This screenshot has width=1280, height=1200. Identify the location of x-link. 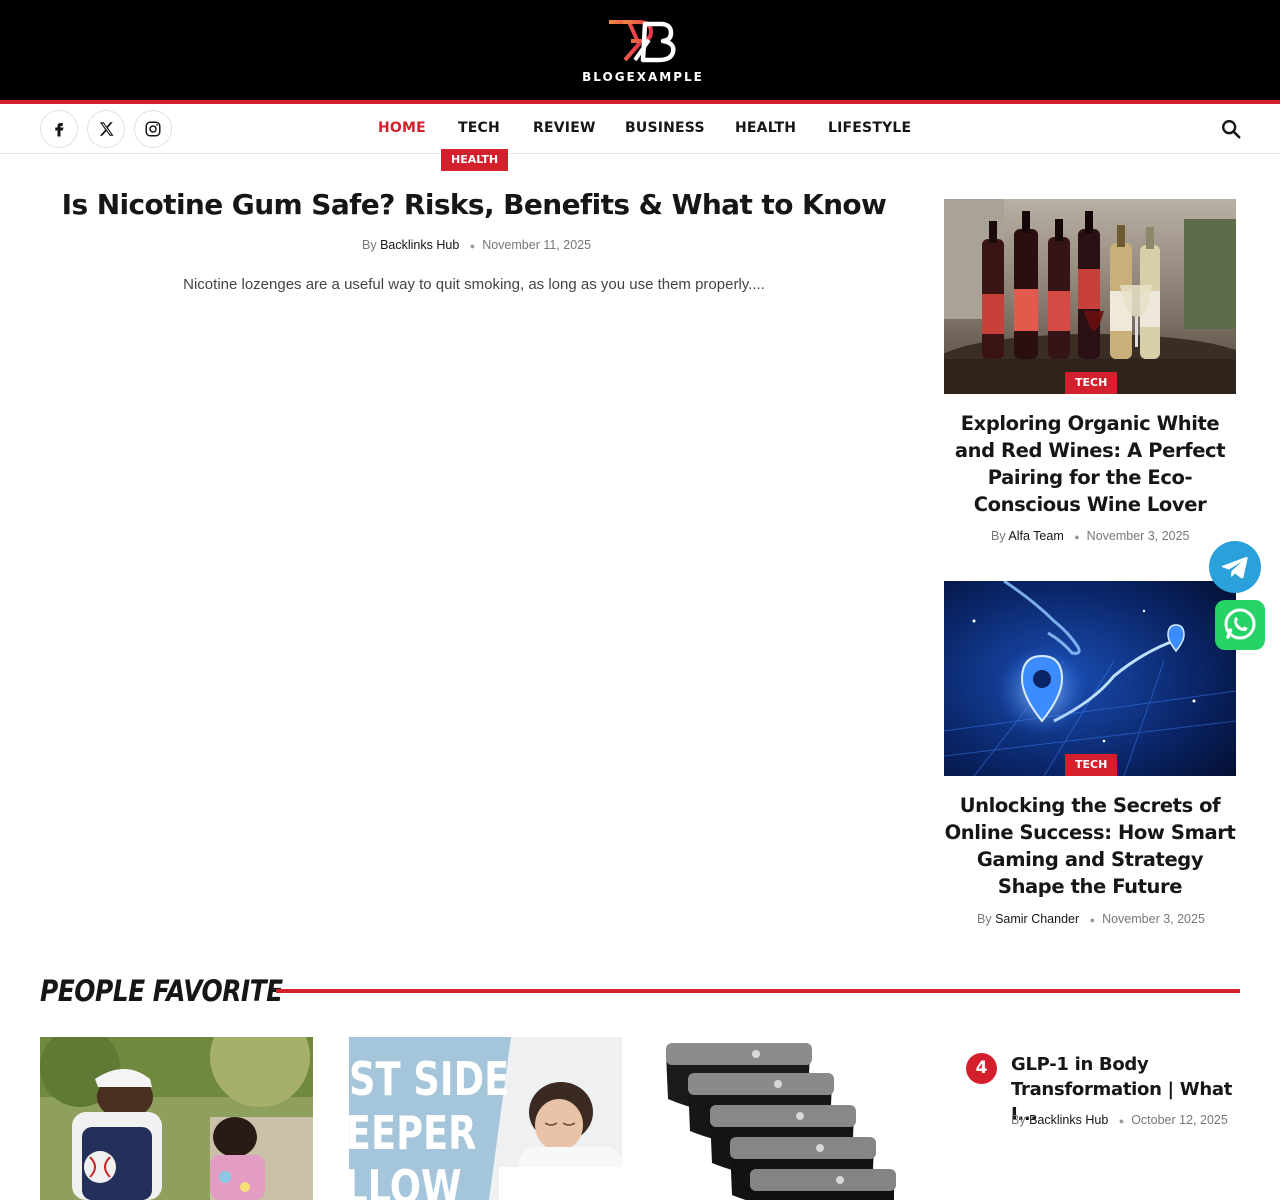
(106, 129).